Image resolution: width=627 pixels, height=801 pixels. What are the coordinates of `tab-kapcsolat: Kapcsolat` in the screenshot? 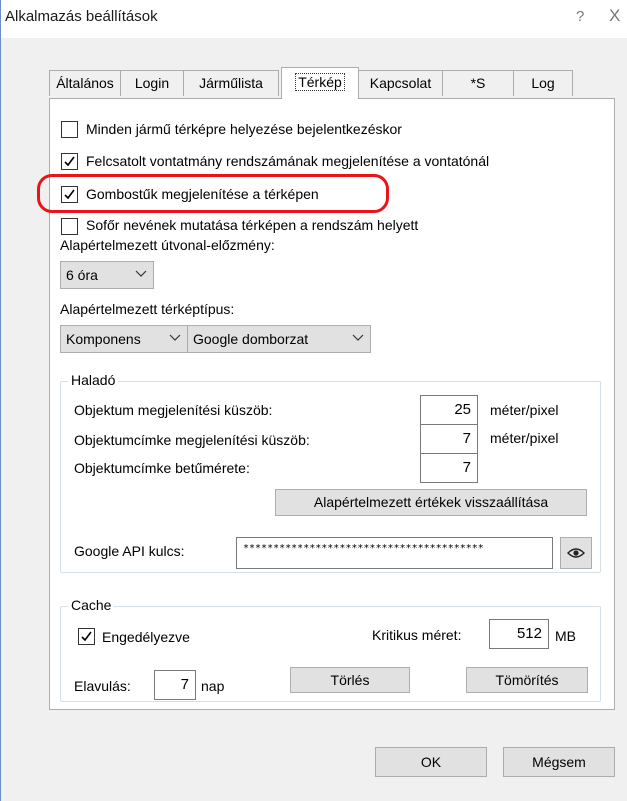 It's located at (400, 83).